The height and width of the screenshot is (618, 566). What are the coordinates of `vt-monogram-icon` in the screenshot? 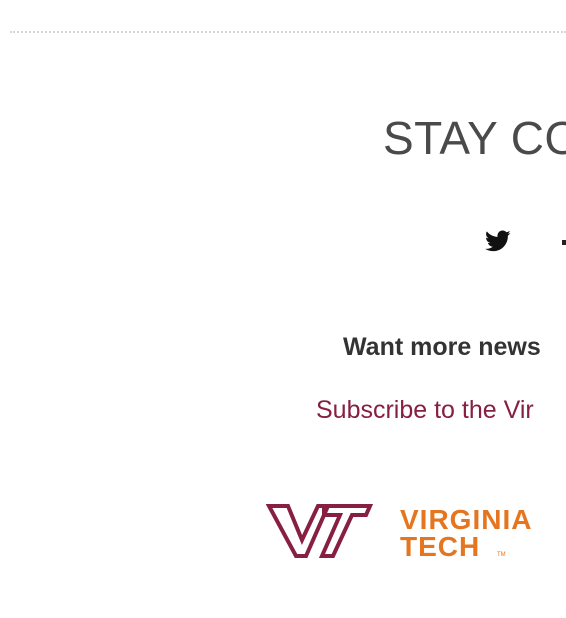 It's located at (320, 531).